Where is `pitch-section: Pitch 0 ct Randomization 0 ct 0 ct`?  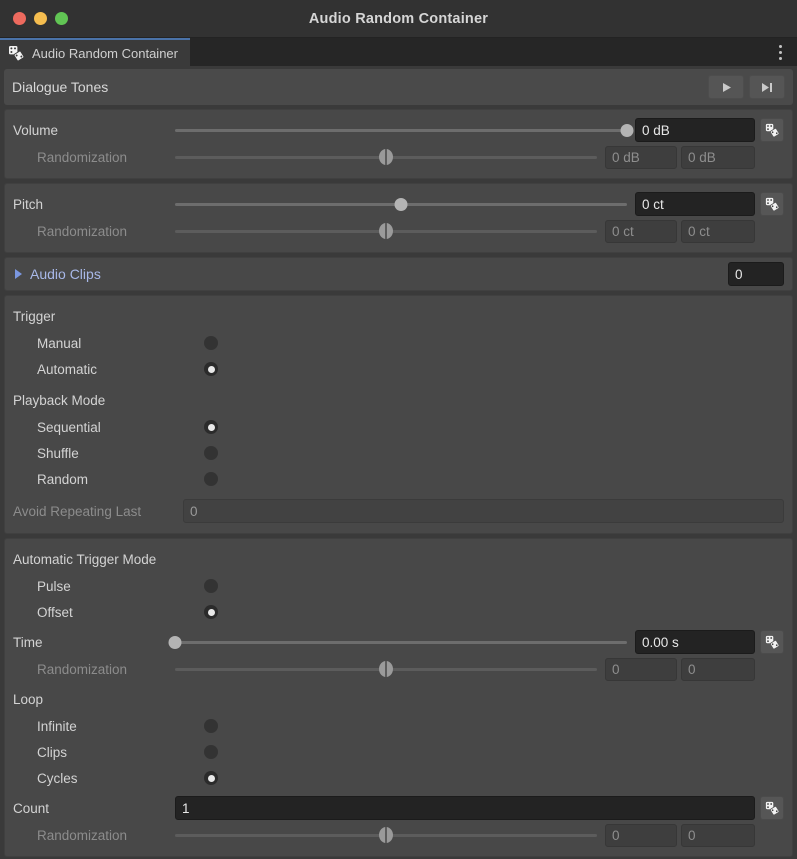 pitch-section: Pitch 0 ct Randomization 0 ct 0 ct is located at coordinates (398, 218).